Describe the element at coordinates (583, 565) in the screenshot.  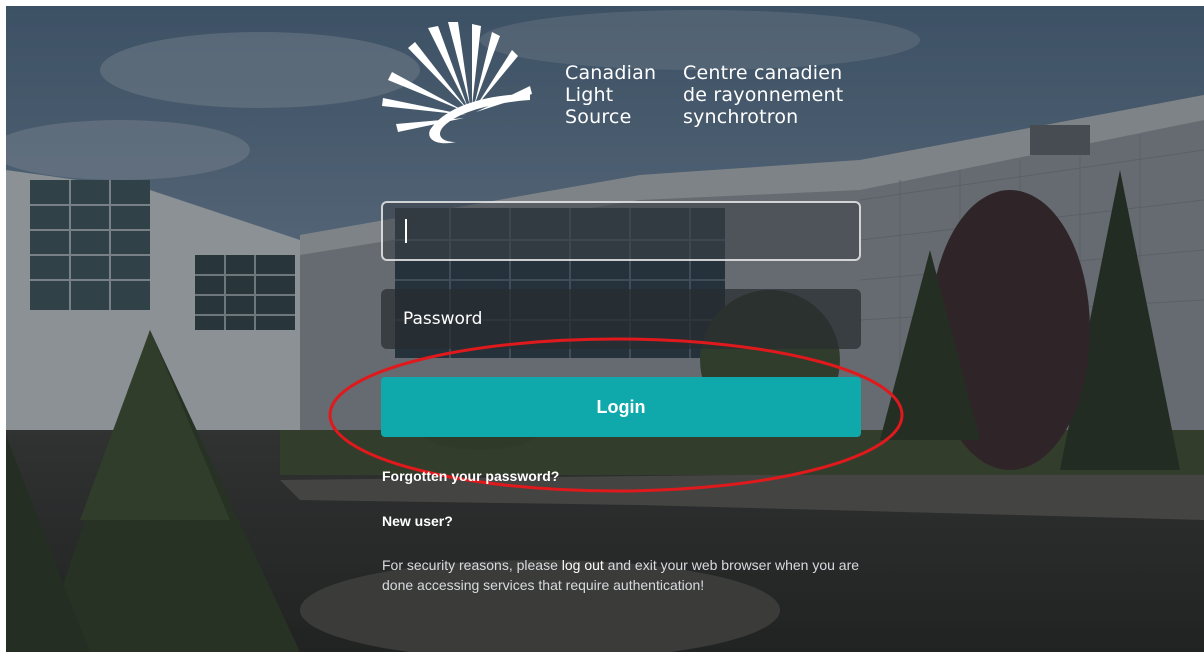
I see `logout-link: log out` at that location.